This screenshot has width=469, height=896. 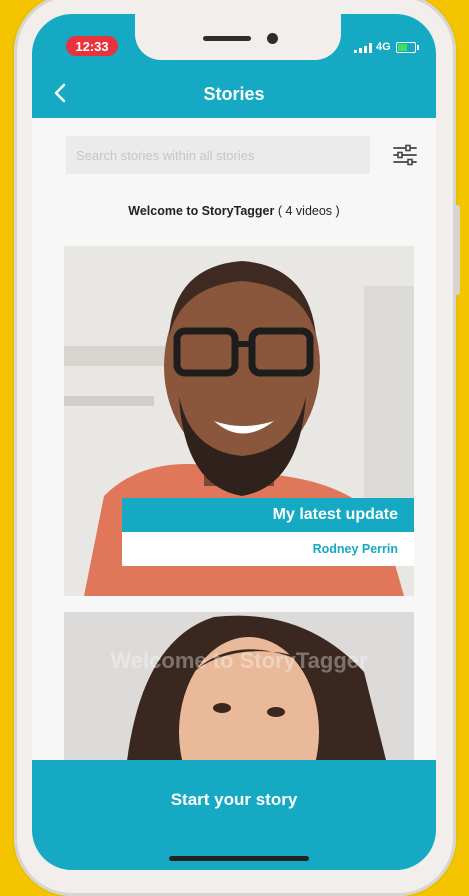 I want to click on welcome-text: Welcome to StoryTagger ( 4 videos ), so click(x=234, y=211).